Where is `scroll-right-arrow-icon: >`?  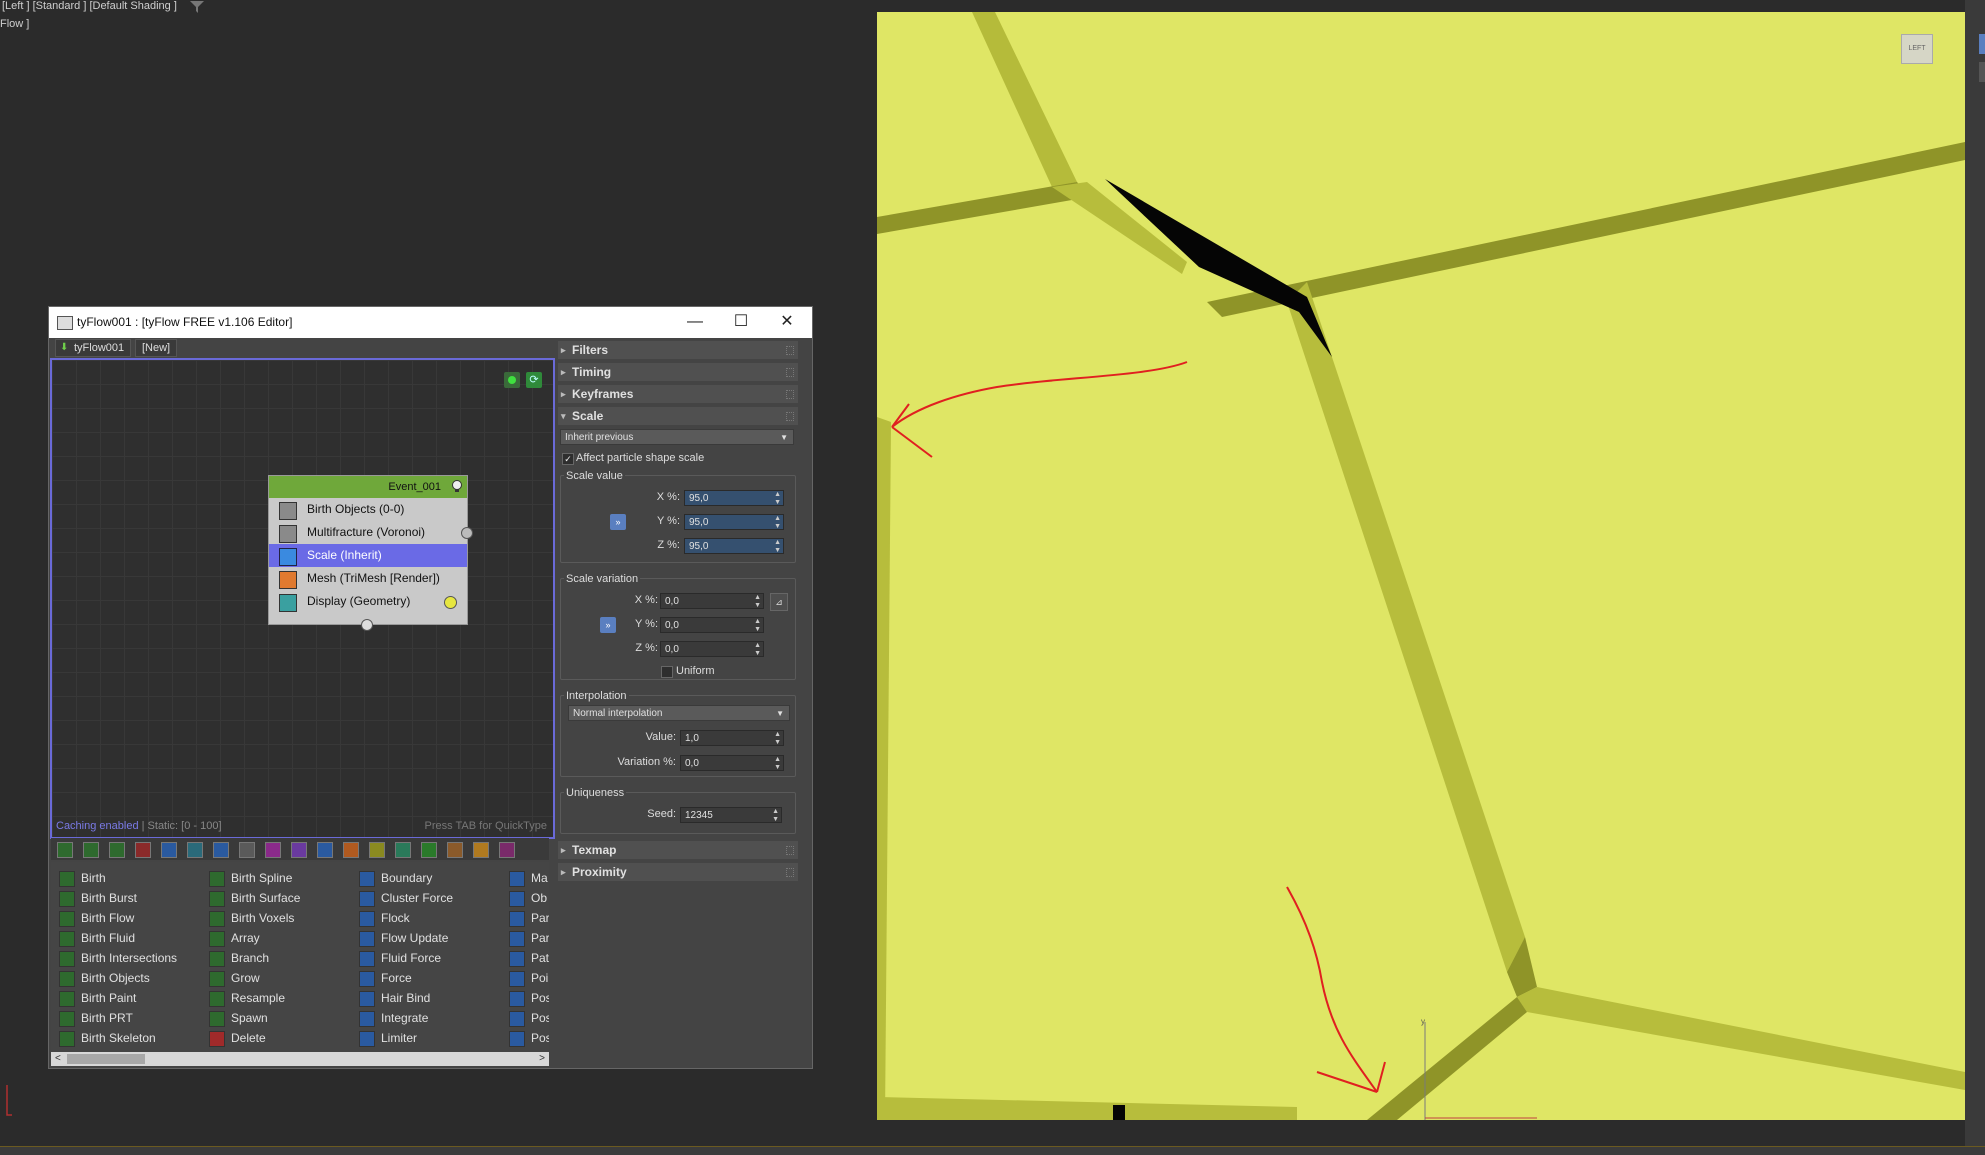
scroll-right-arrow-icon: > is located at coordinates (542, 1059).